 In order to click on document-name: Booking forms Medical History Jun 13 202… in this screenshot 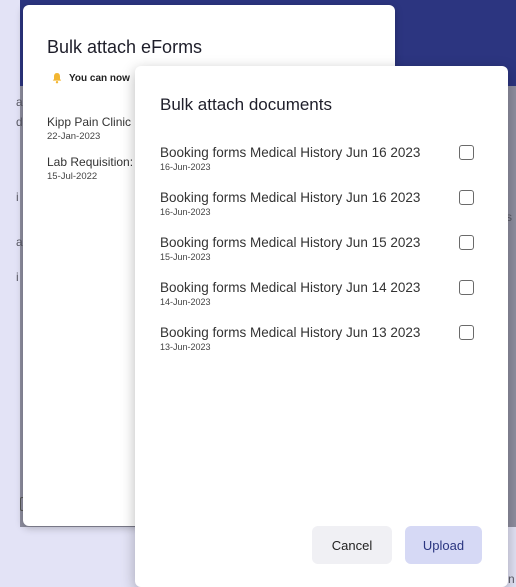, I will do `click(290, 332)`.